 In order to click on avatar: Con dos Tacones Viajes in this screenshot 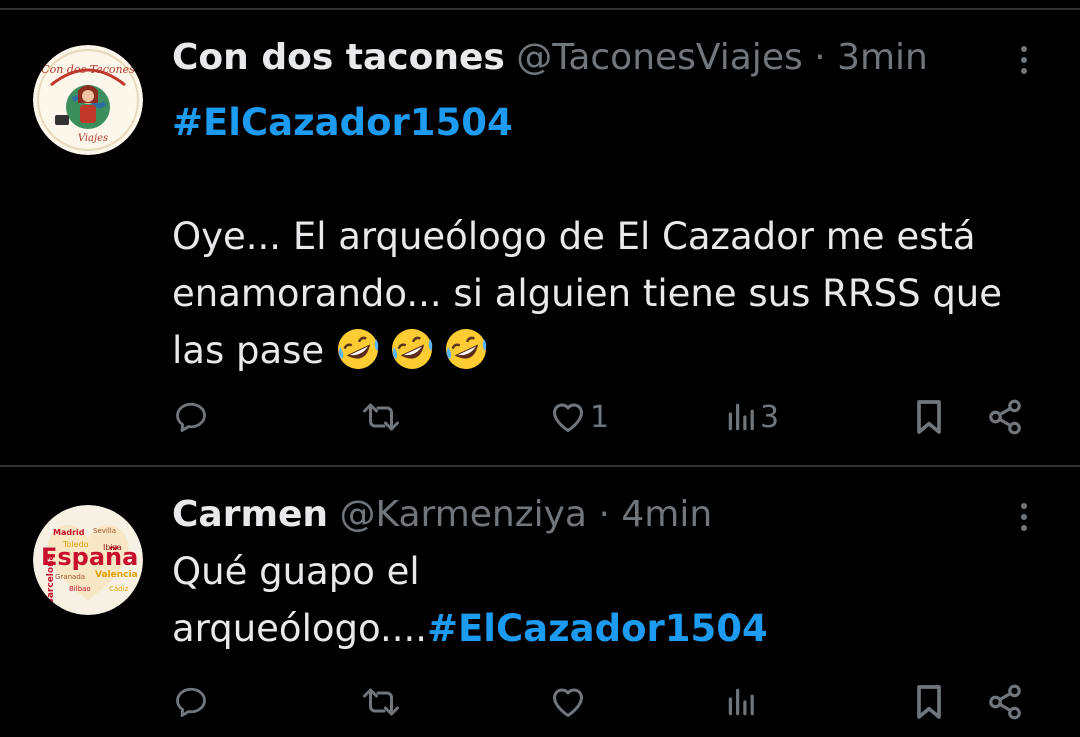, I will do `click(88, 100)`.